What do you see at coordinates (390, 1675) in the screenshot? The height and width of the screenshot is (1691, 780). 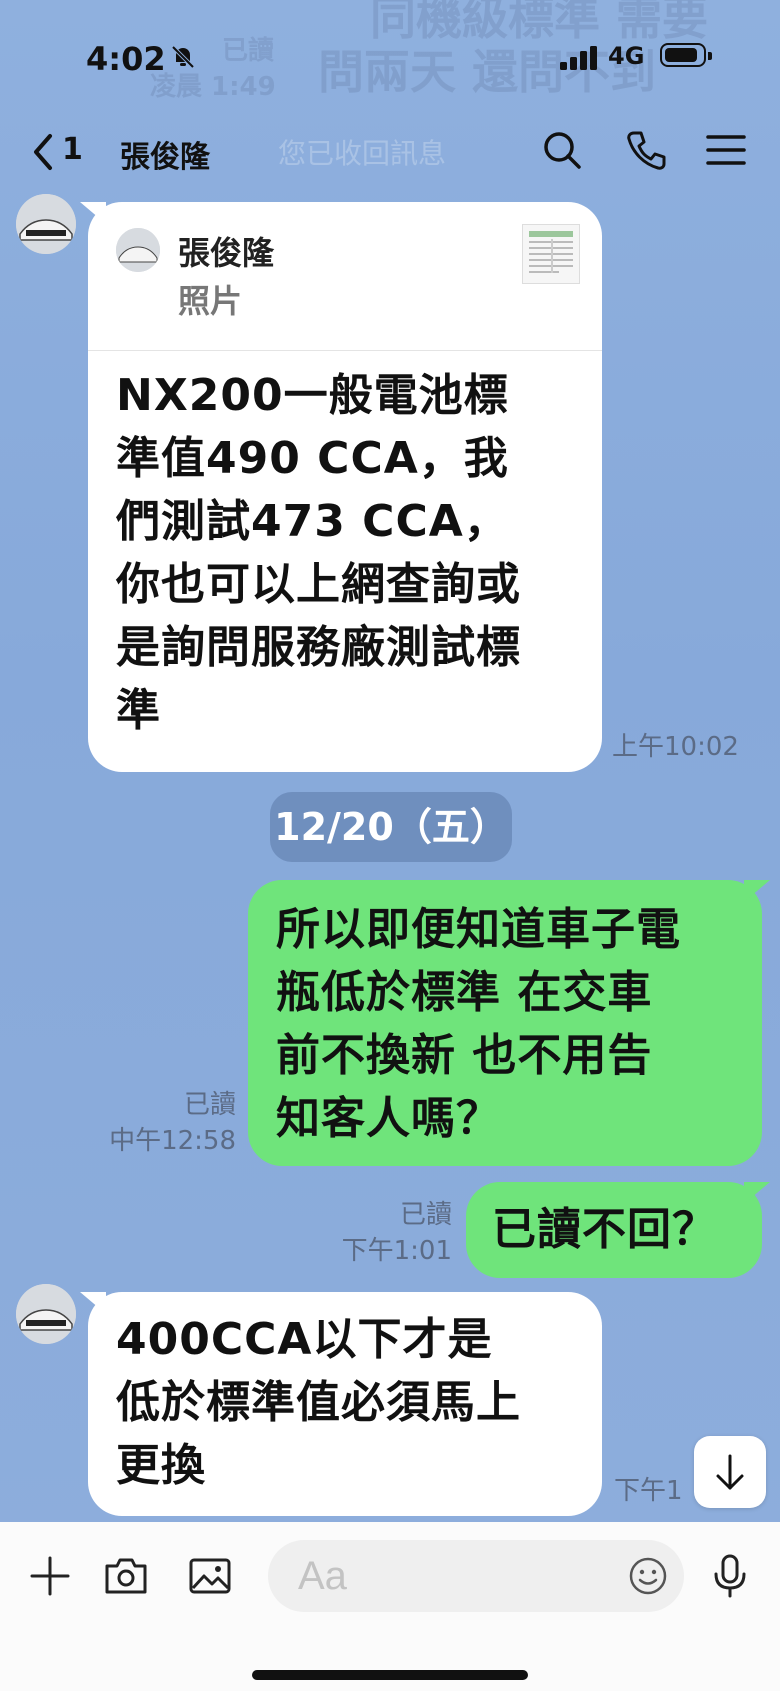 I see `home-indicator` at bounding box center [390, 1675].